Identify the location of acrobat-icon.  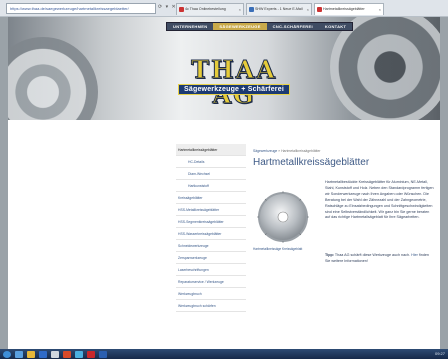
(91, 354).